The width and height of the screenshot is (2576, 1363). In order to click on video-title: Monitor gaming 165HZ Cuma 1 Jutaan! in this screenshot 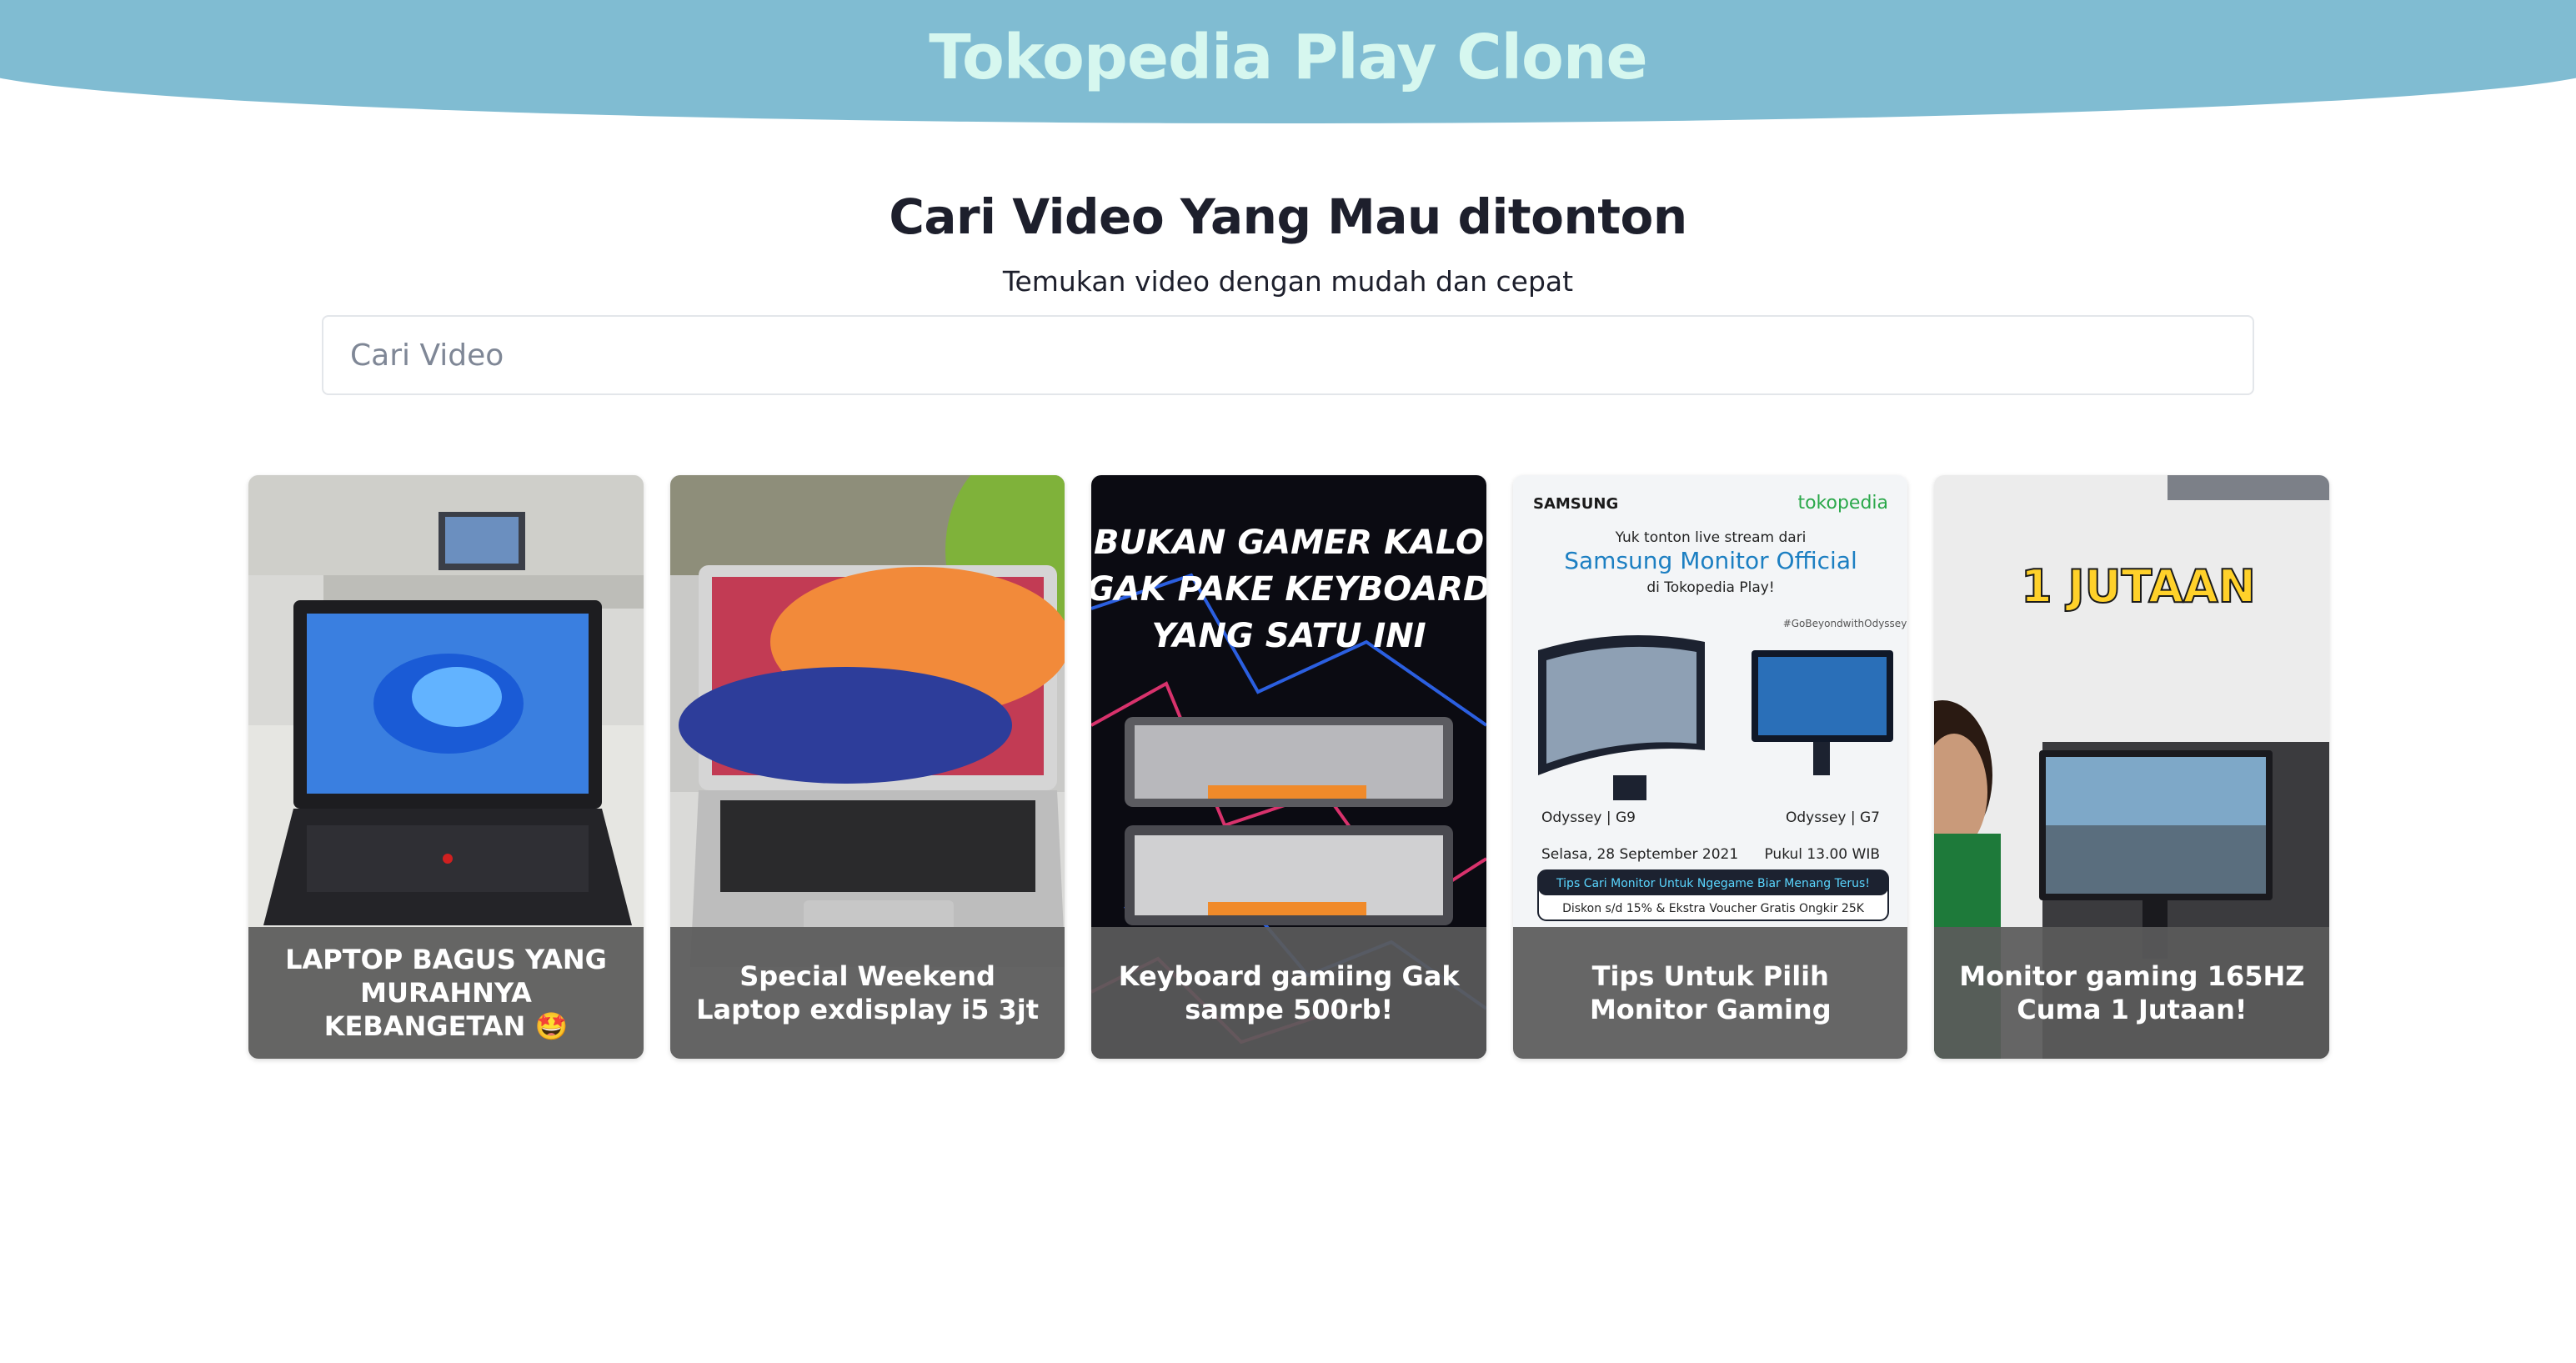, I will do `click(2132, 992)`.